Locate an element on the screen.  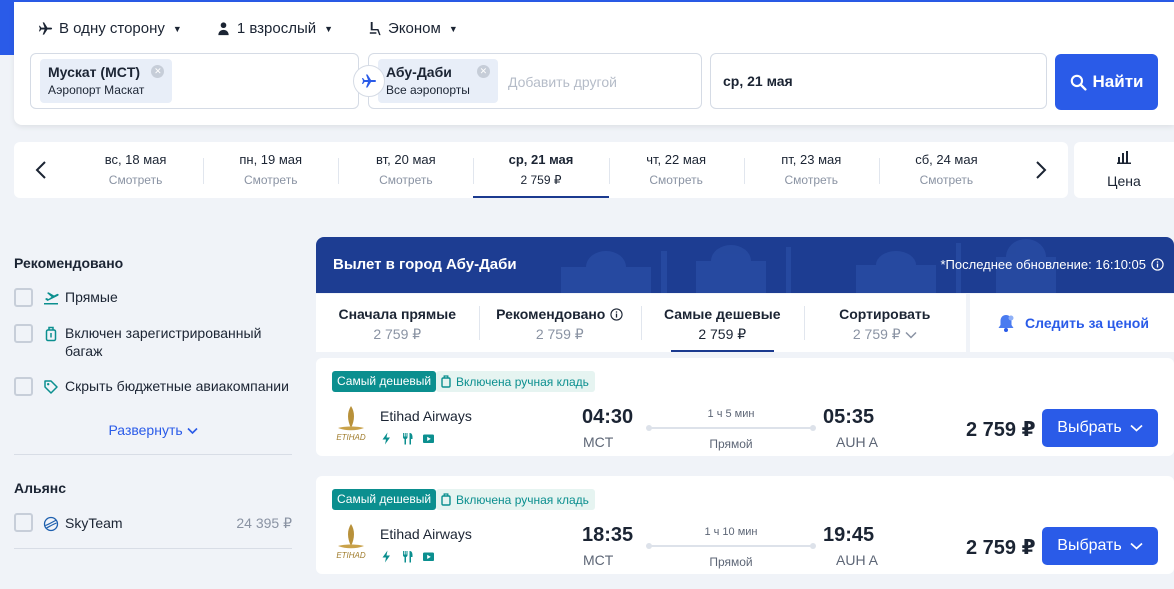
skyteam-logo-icon is located at coordinates (51, 523).